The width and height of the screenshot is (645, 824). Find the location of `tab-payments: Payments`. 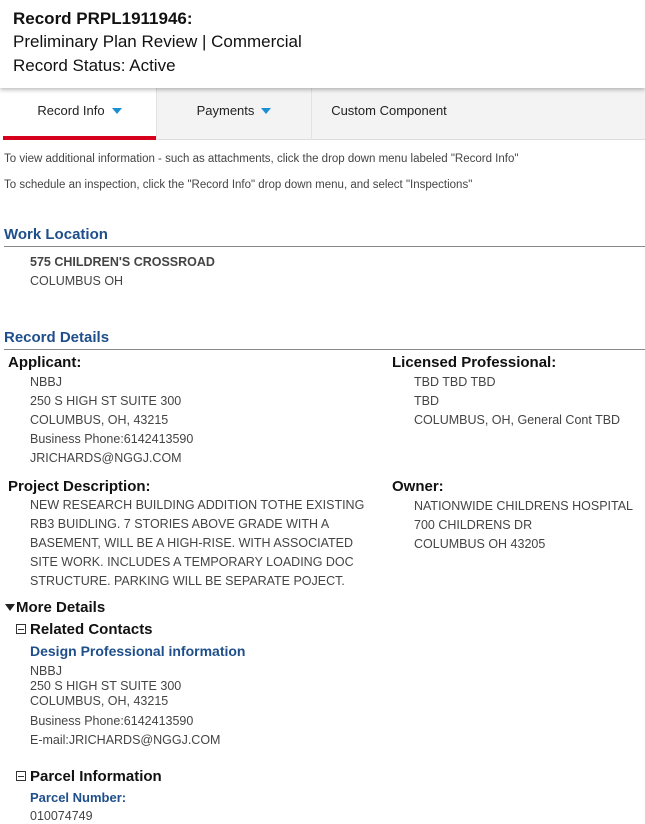

tab-payments: Payments is located at coordinates (233, 114).